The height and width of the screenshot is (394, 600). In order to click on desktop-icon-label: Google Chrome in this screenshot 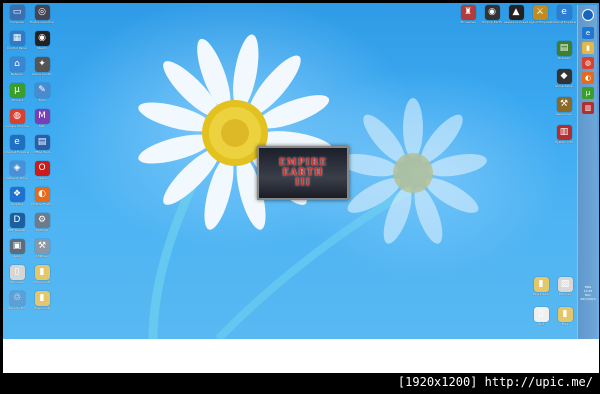, I will do `click(17, 126)`.